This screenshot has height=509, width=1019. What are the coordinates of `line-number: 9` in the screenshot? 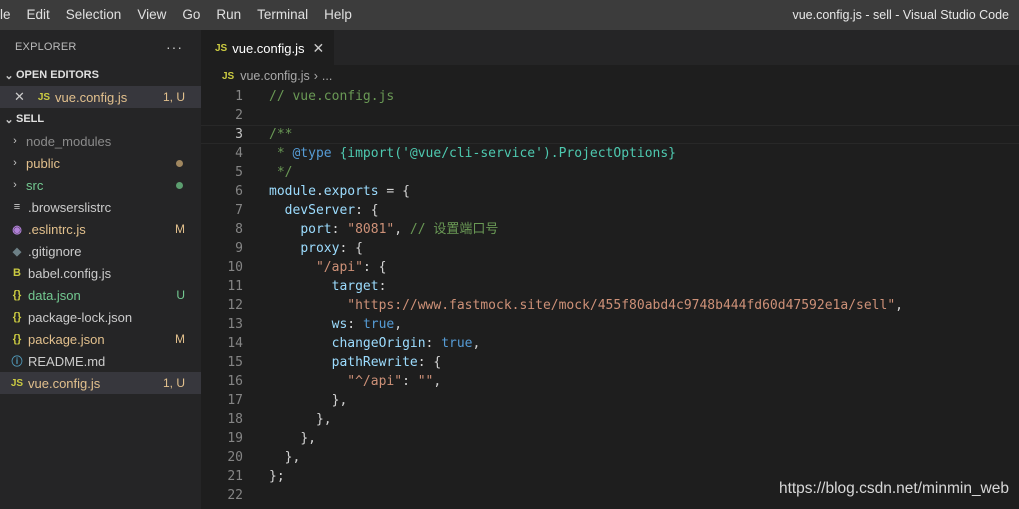 It's located at (239, 248).